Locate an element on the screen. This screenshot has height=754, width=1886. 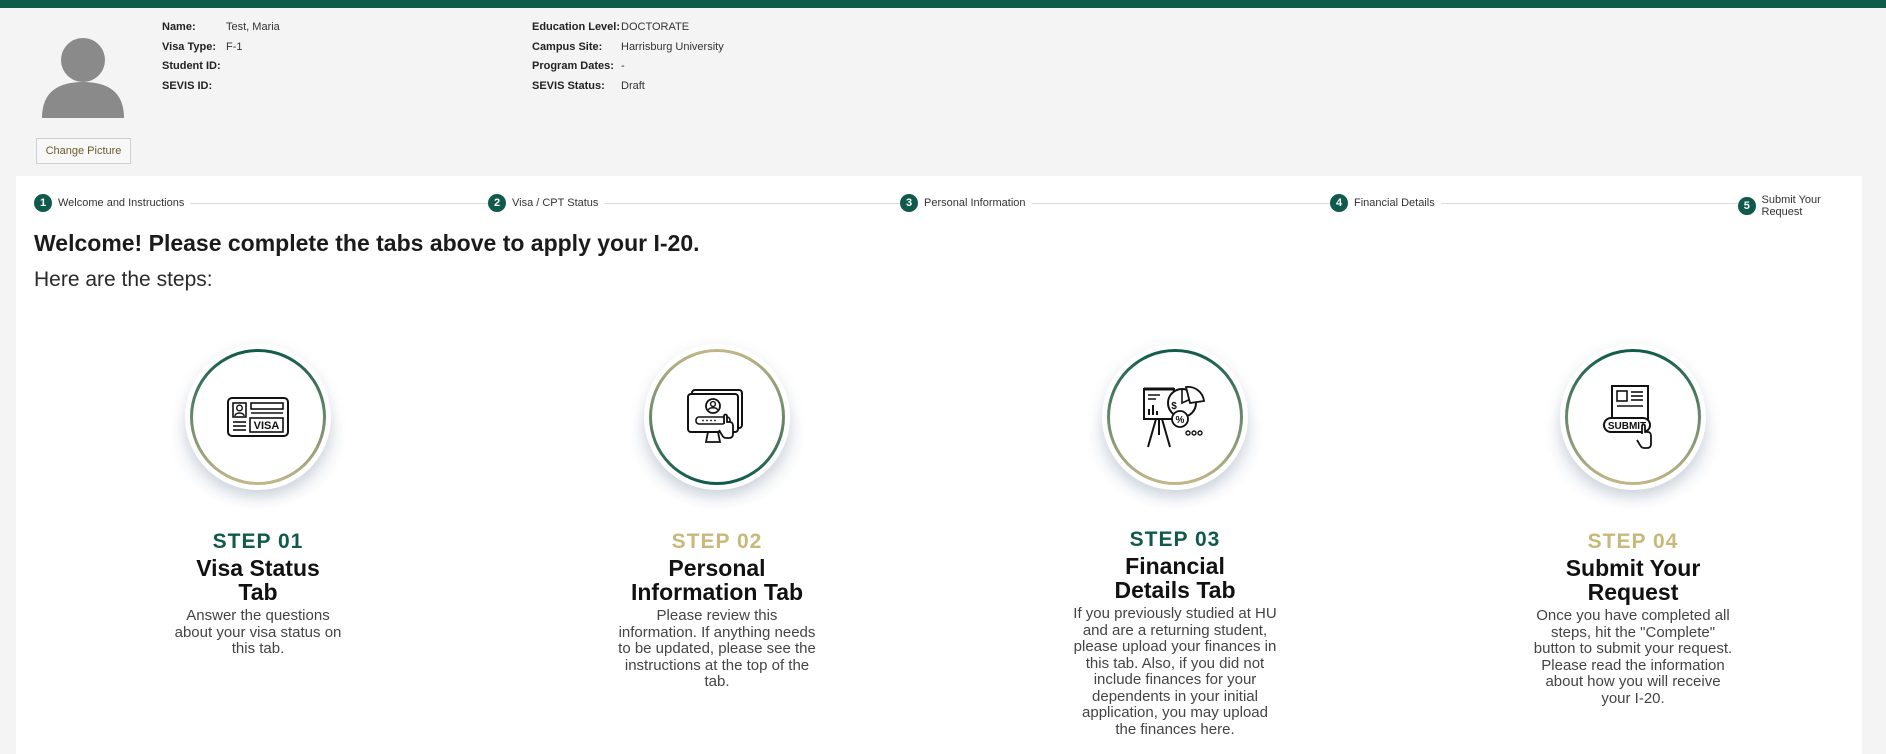
step-number: STEP 02 is located at coordinates (717, 541).